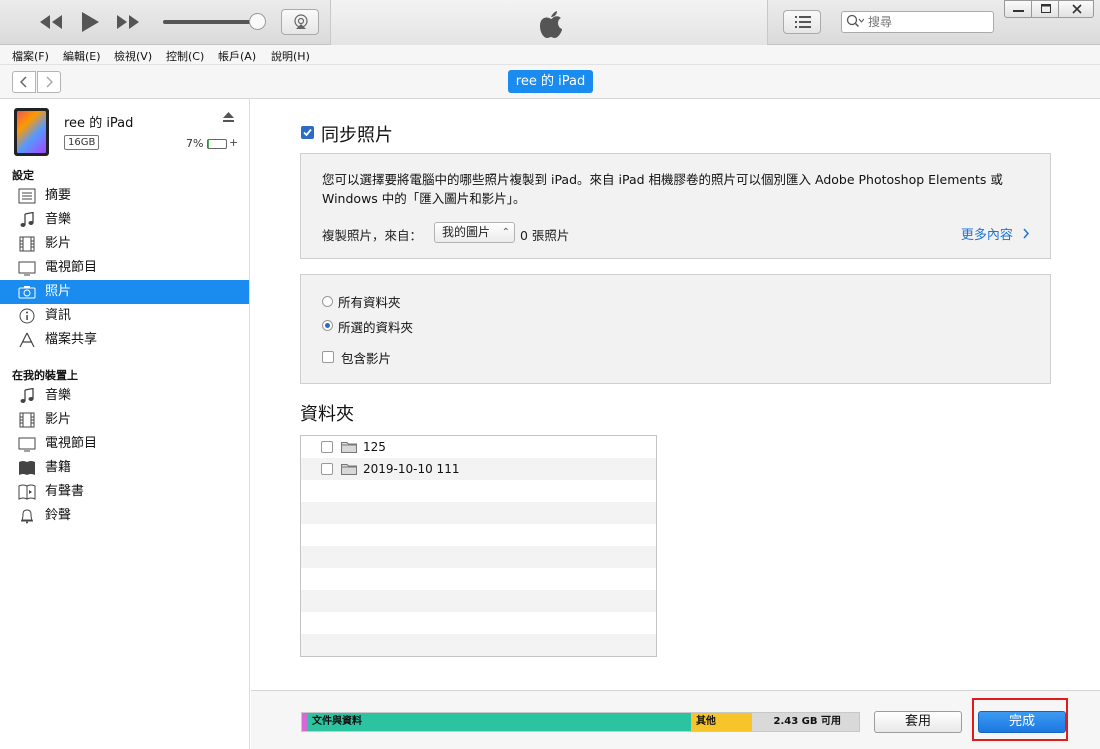 The height and width of the screenshot is (749, 1100). Describe the element at coordinates (1020, 719) in the screenshot. I see `done-highlight-box` at that location.